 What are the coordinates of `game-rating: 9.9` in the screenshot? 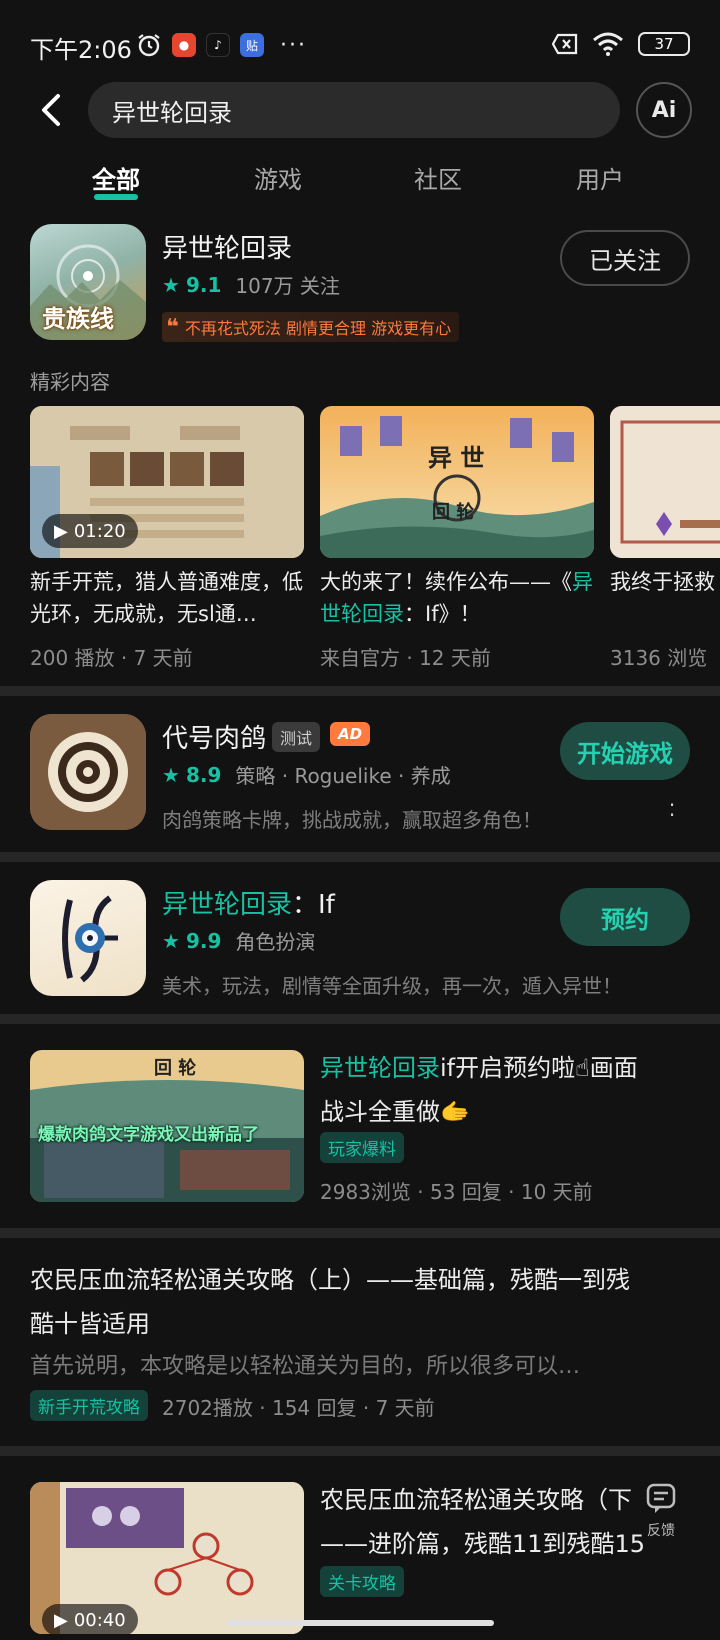 It's located at (203, 940).